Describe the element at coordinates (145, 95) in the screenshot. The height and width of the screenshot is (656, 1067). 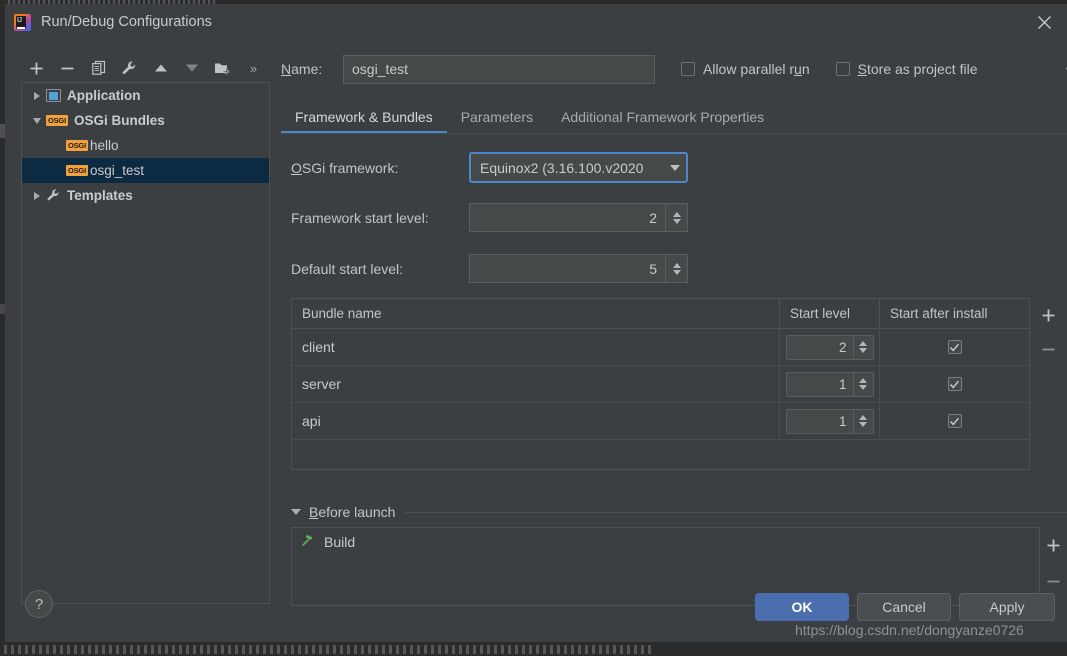
I see `tree-item-application: Application` at that location.